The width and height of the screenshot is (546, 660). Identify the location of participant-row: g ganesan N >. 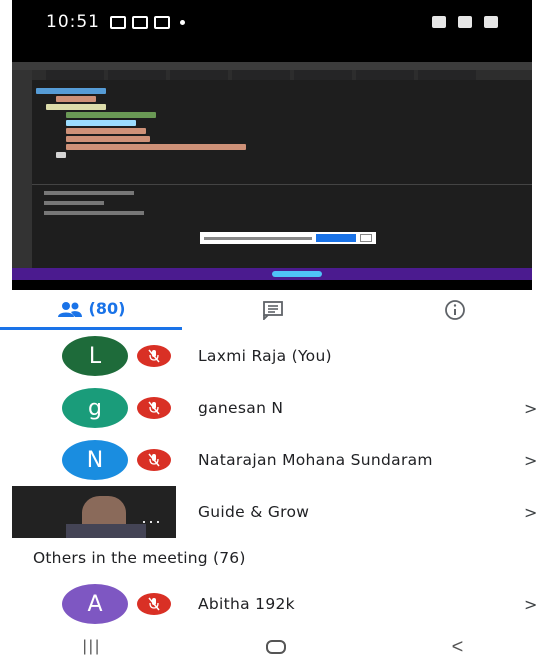
(273, 408).